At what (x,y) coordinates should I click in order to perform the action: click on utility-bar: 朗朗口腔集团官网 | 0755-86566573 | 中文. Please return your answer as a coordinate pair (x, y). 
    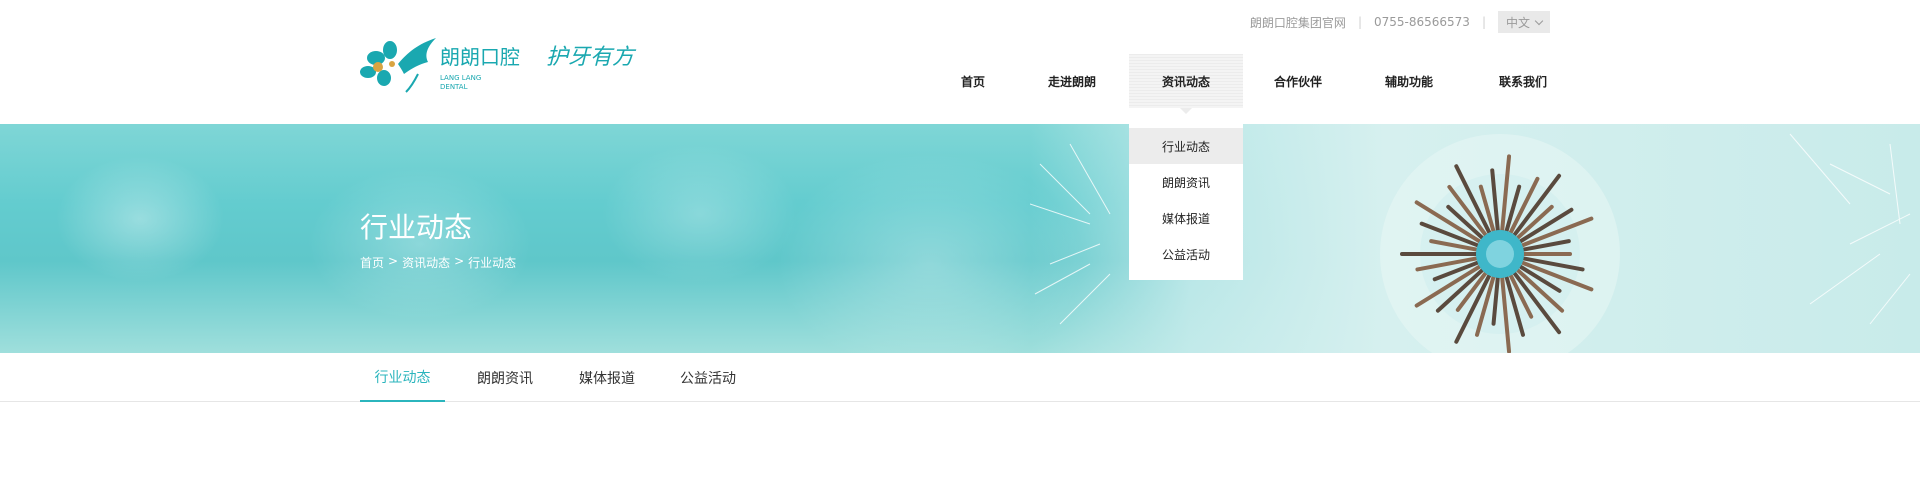
    Looking at the image, I should click on (1400, 22).